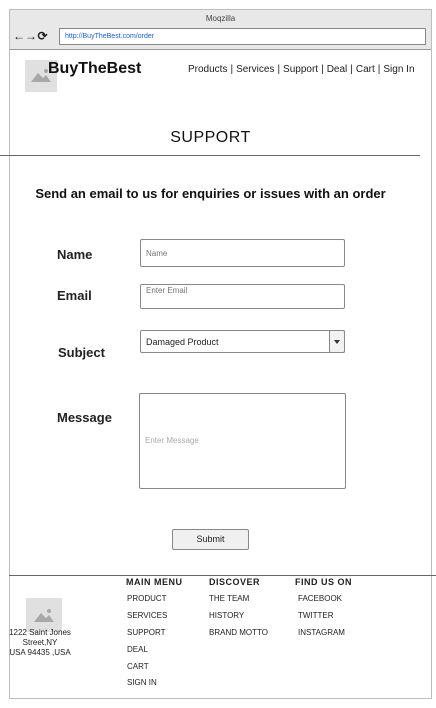 The height and width of the screenshot is (708, 436). Describe the element at coordinates (154, 619) in the screenshot. I see `footer-link-services: SERVICES` at that location.